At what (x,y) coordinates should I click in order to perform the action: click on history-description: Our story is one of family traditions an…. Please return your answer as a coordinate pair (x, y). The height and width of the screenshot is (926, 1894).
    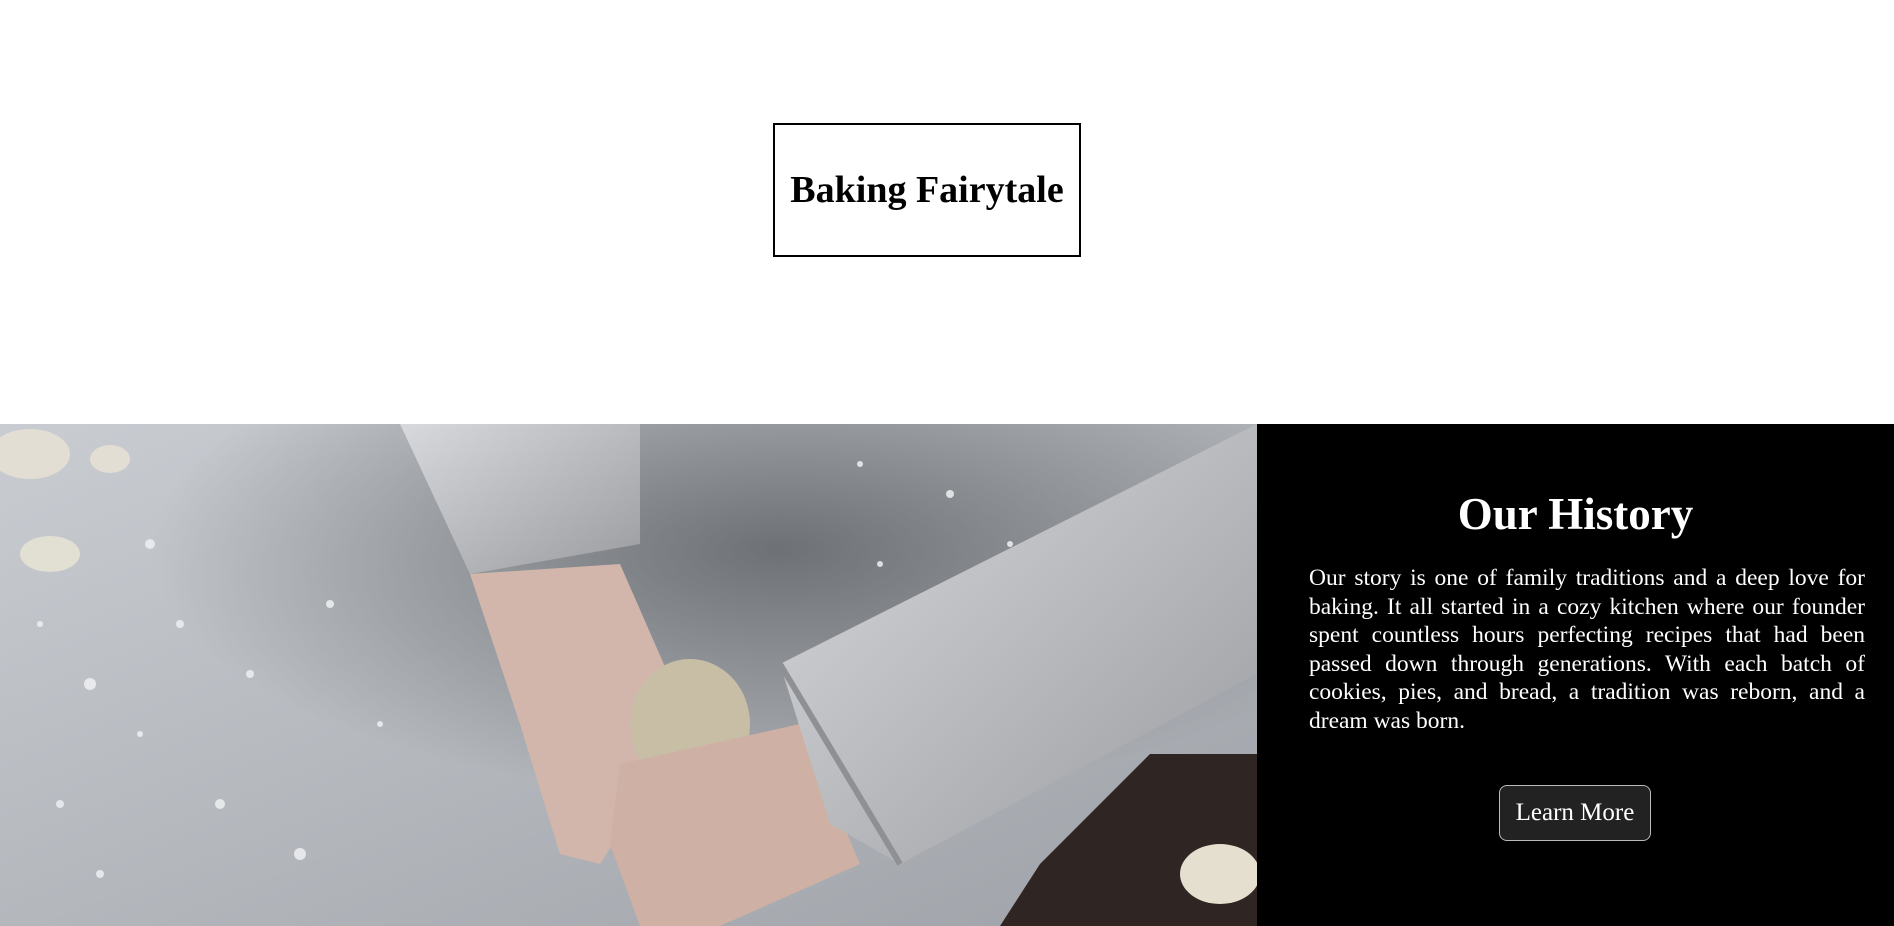
    Looking at the image, I should click on (1587, 649).